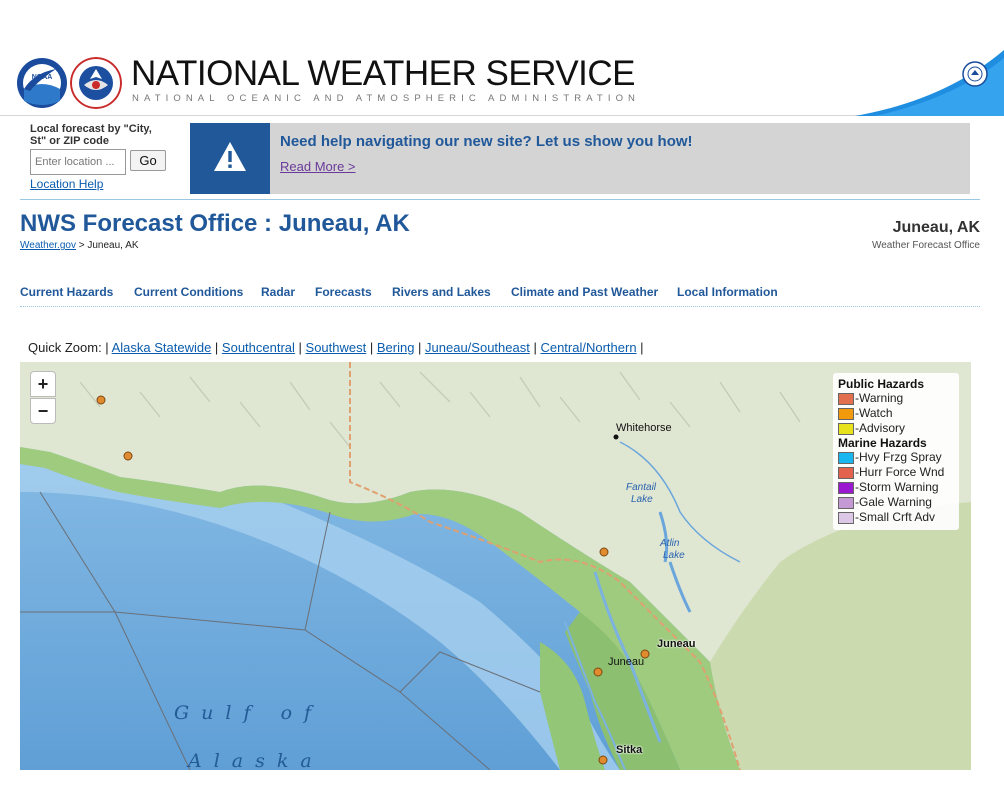  I want to click on swatch-hvy-frzg-spray, so click(846, 457).